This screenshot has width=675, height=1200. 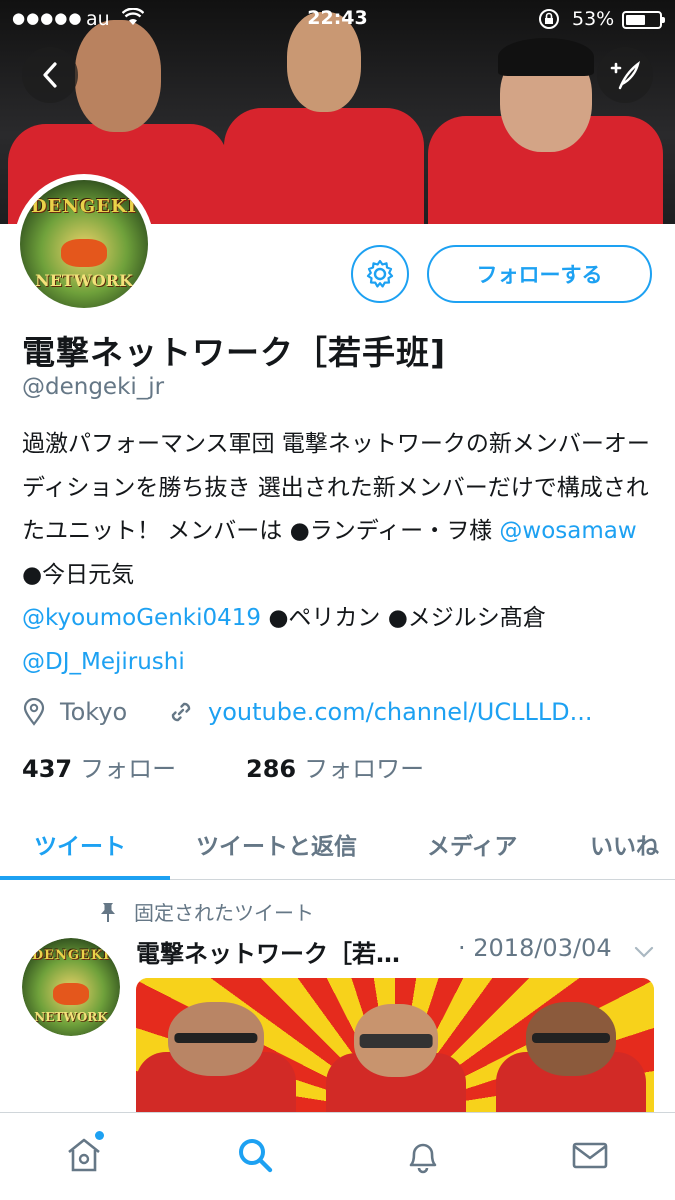 What do you see at coordinates (141, 618) in the screenshot?
I see `mention-link: @kyoumoGenki0419` at bounding box center [141, 618].